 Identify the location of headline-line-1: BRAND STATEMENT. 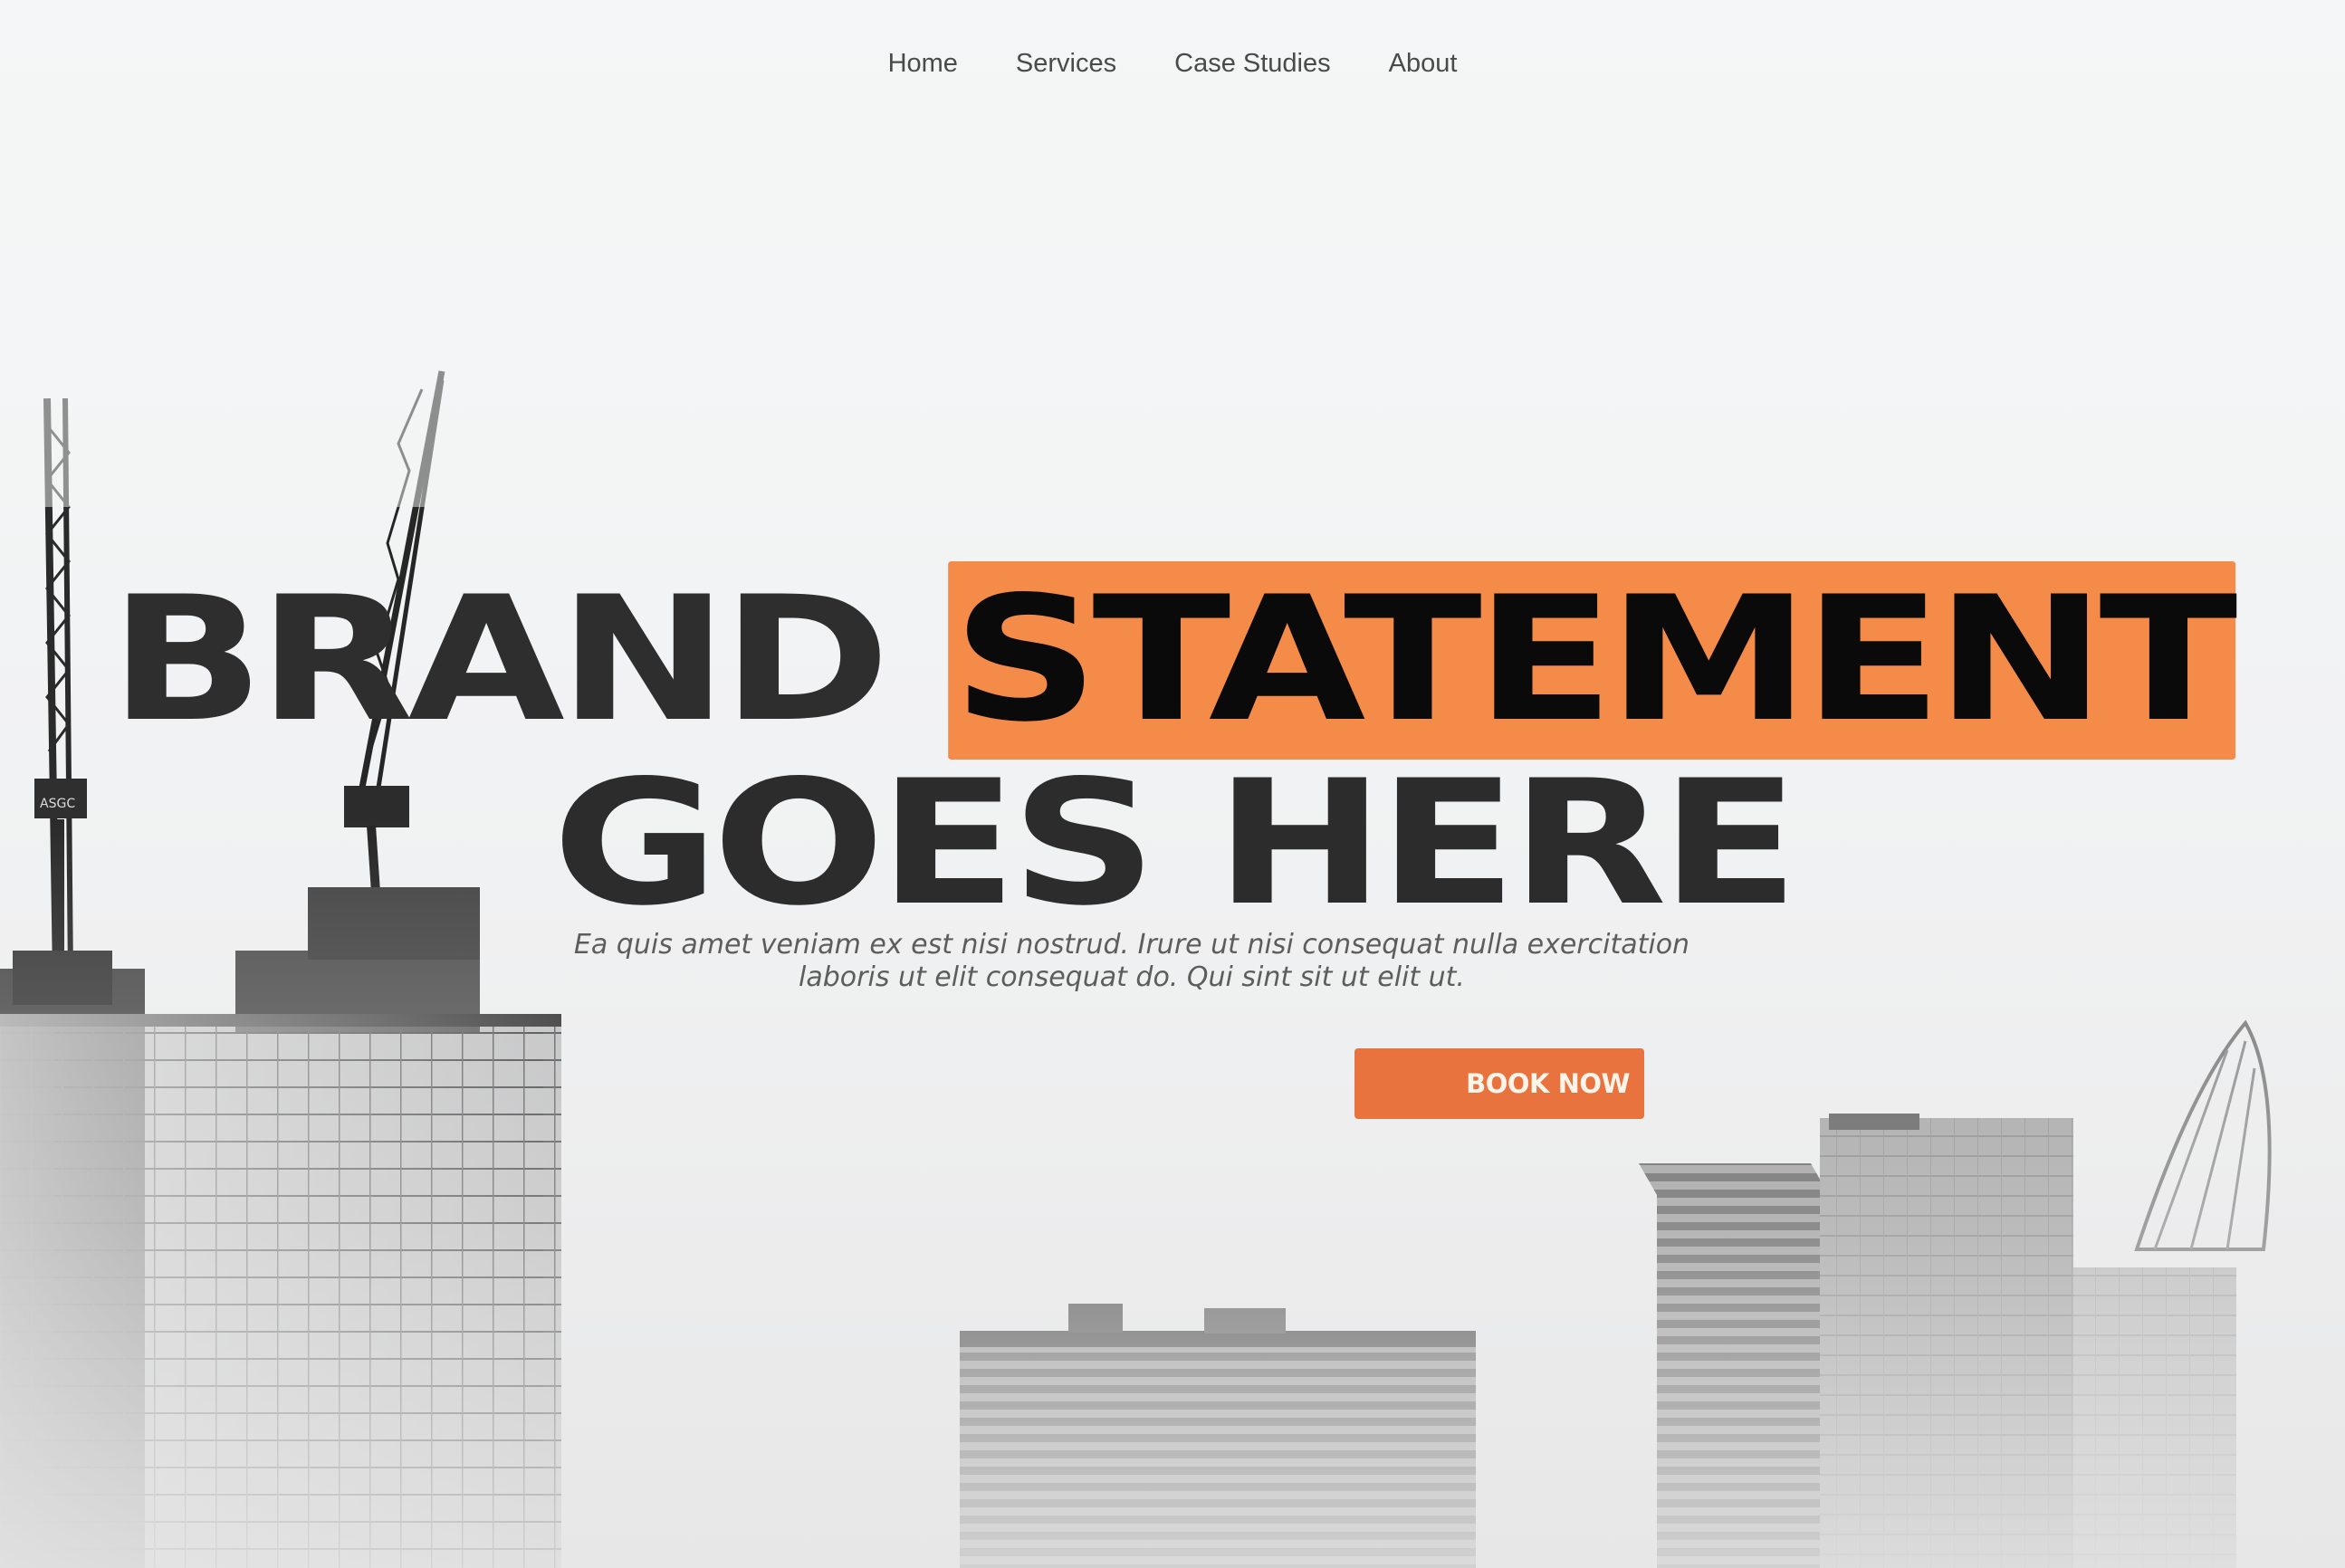
(1172, 659).